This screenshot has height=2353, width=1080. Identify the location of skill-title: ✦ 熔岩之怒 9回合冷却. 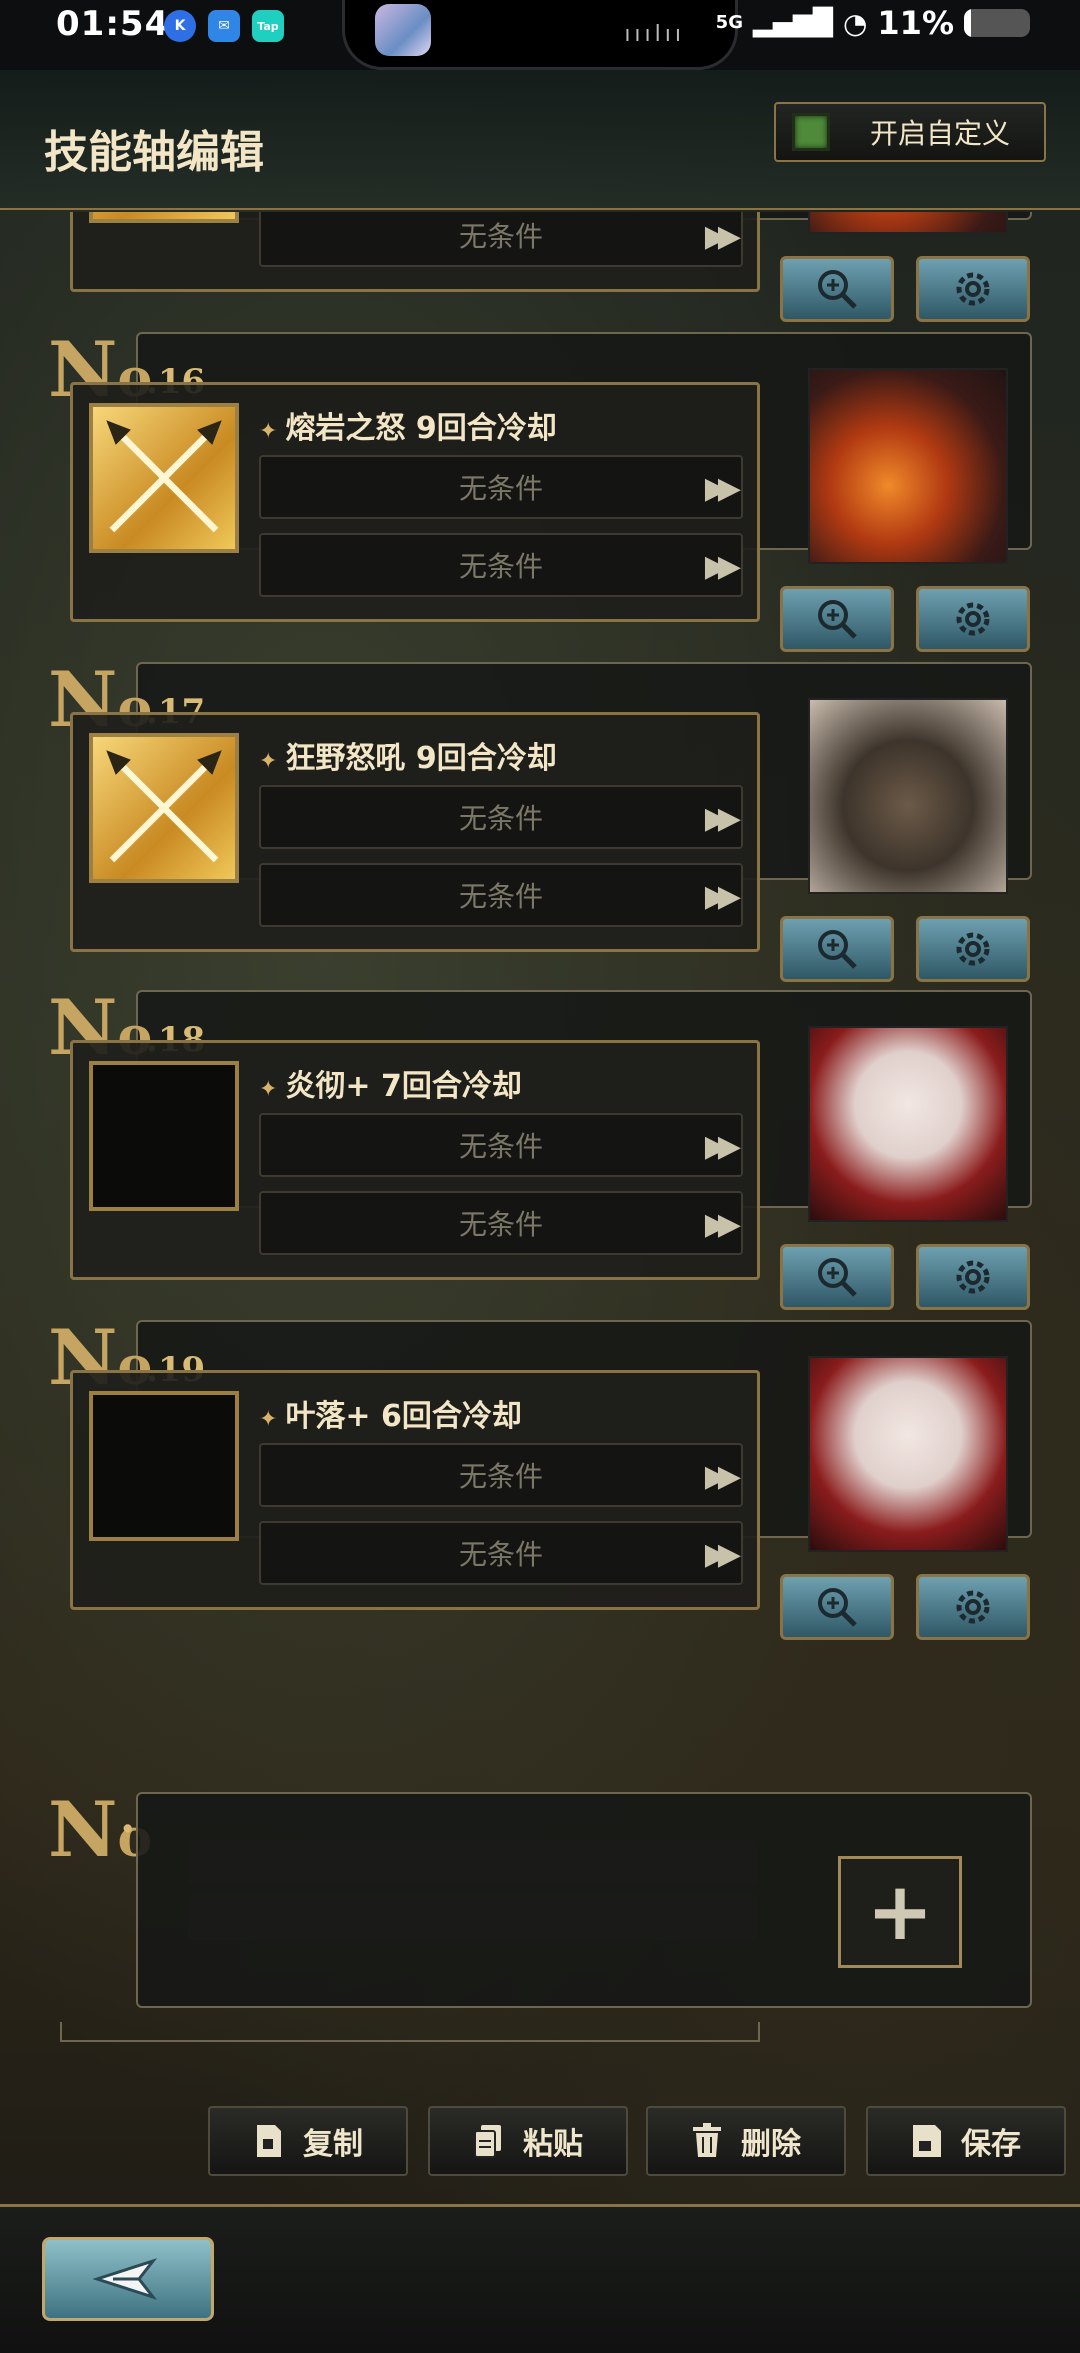
(408, 425).